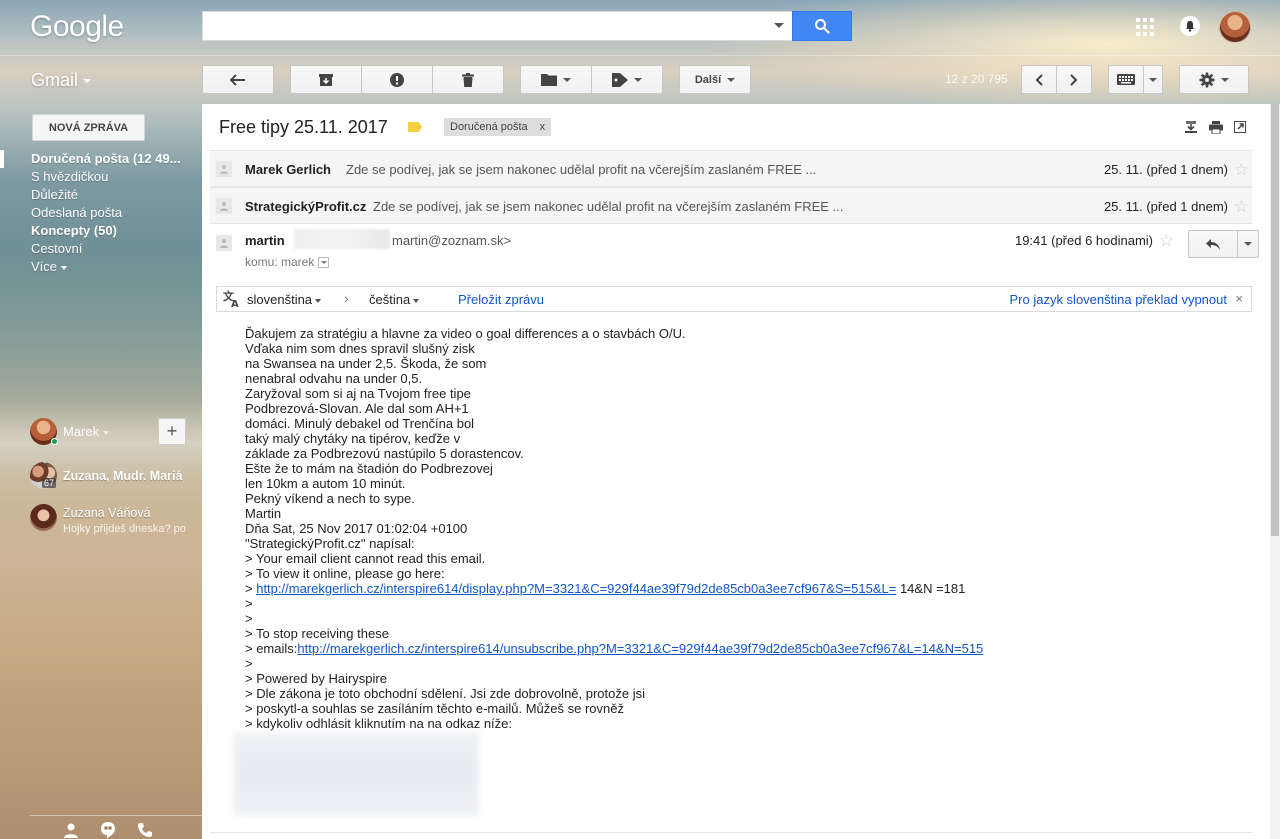  I want to click on input-tools-button, so click(1126, 79).